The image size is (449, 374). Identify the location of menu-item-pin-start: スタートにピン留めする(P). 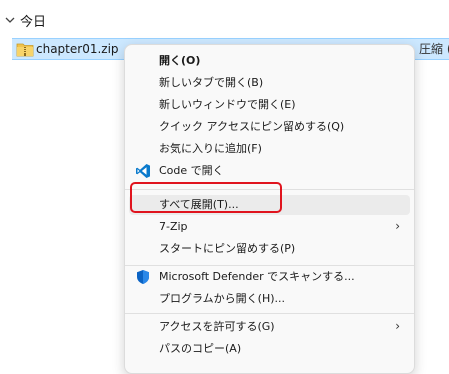
(269, 249).